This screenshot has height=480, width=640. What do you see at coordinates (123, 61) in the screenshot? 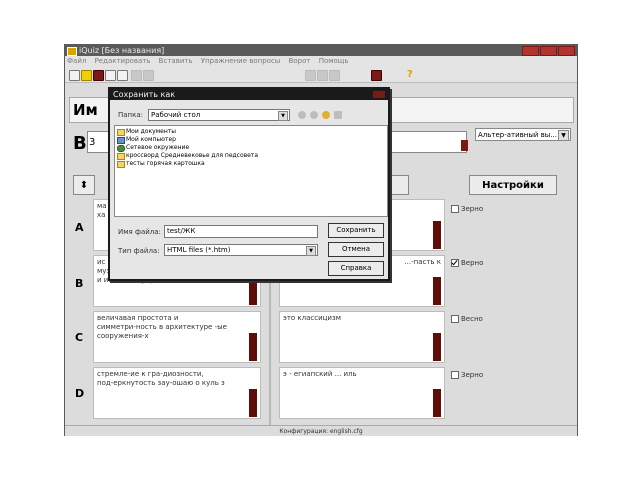
I see `menu-edit: Редактировать` at bounding box center [123, 61].